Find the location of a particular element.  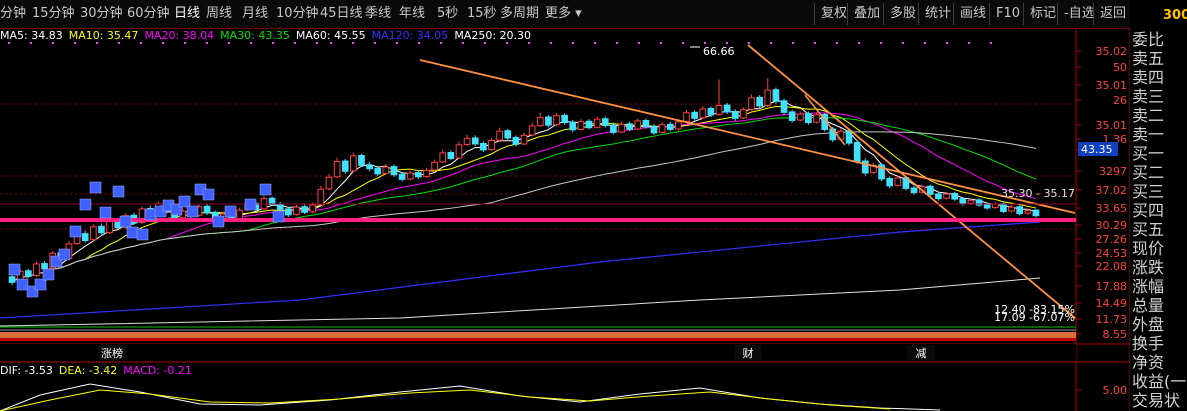

price-axis-label: 26 is located at coordinates (1120, 100).